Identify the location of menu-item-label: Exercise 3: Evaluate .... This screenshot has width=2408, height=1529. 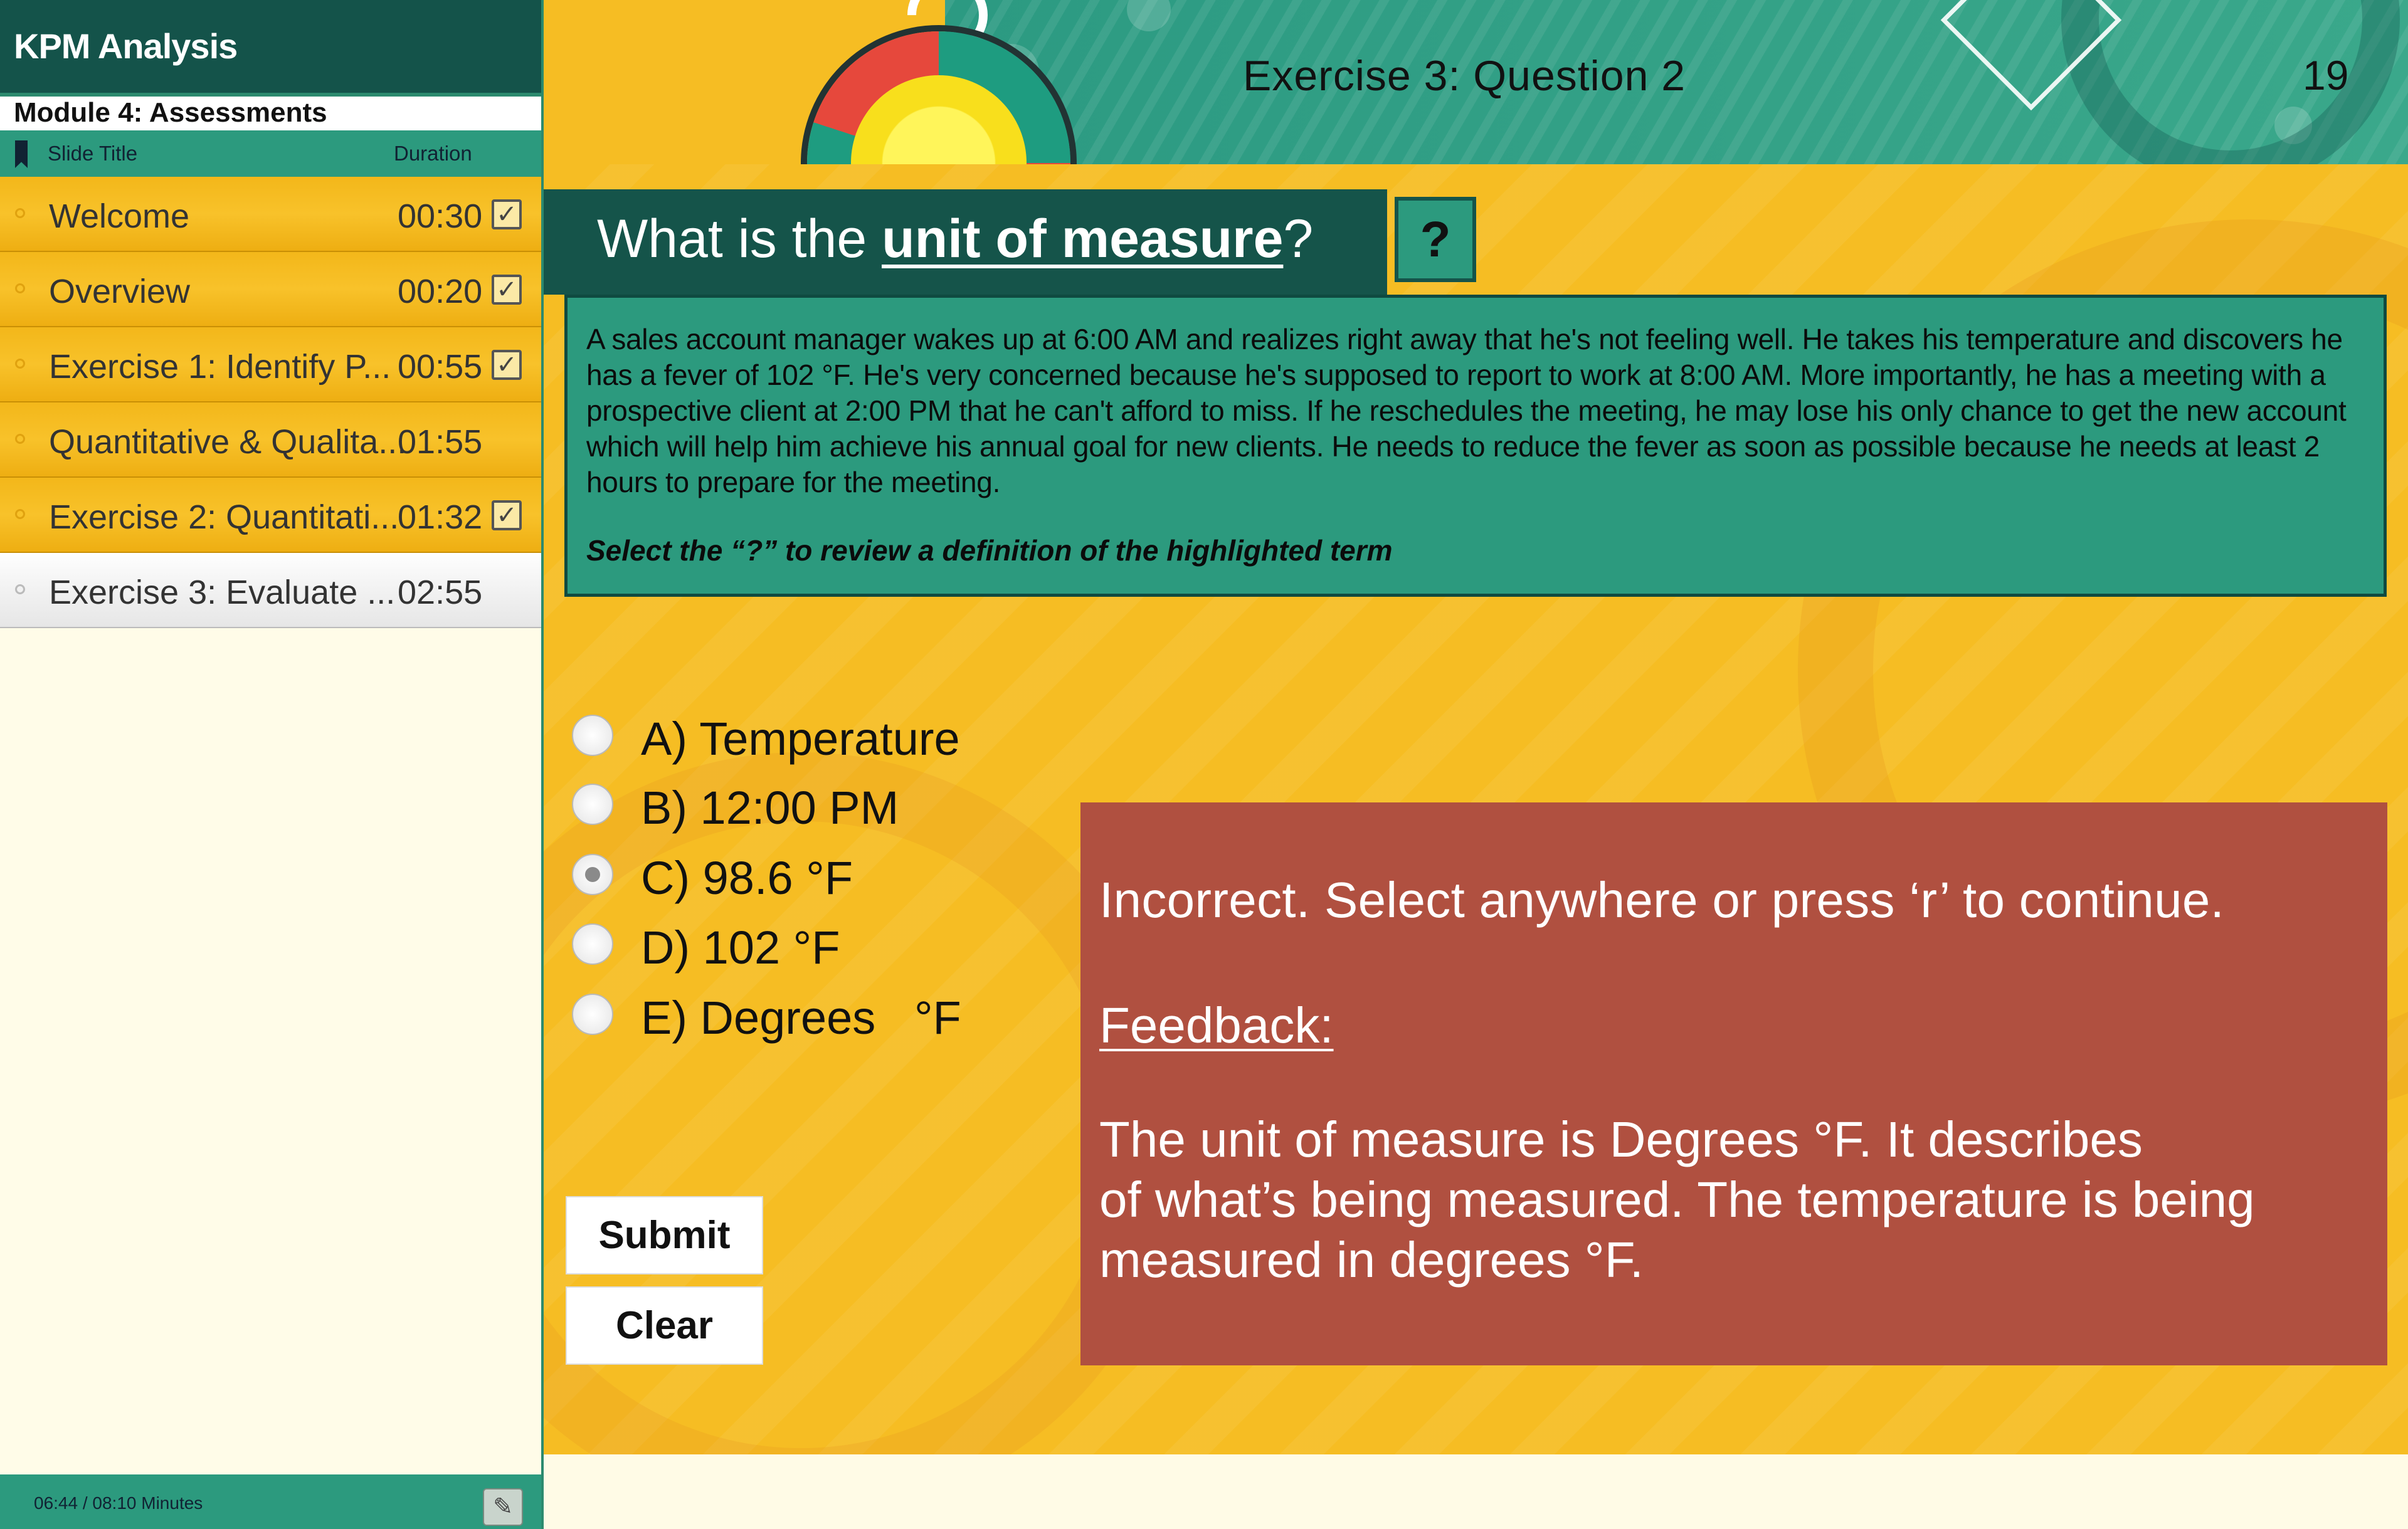
(222, 592).